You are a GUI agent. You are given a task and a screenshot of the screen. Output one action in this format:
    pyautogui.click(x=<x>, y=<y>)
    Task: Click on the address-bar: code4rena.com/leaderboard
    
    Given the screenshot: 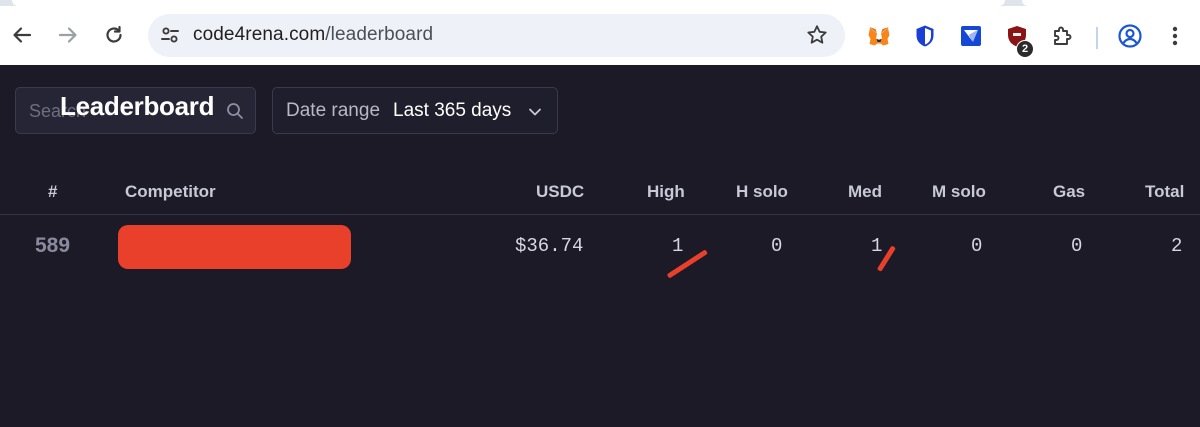 What is the action you would take?
    pyautogui.click(x=496, y=35)
    